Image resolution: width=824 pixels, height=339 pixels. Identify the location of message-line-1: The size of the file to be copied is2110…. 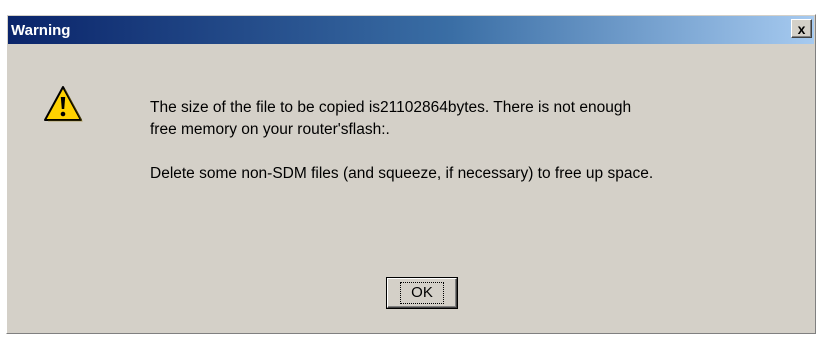
(391, 107).